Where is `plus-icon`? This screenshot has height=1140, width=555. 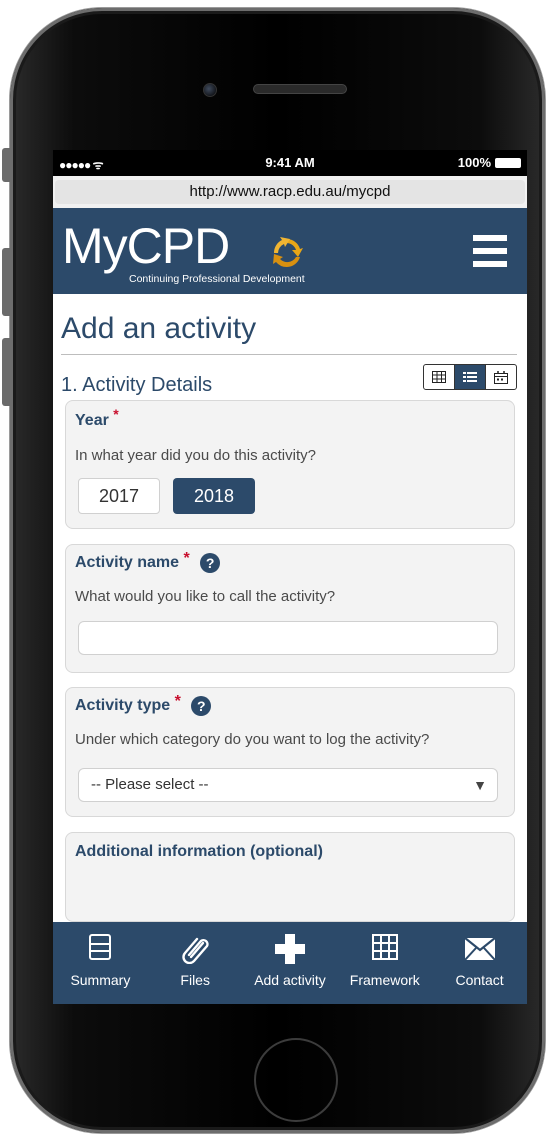 plus-icon is located at coordinates (290, 949).